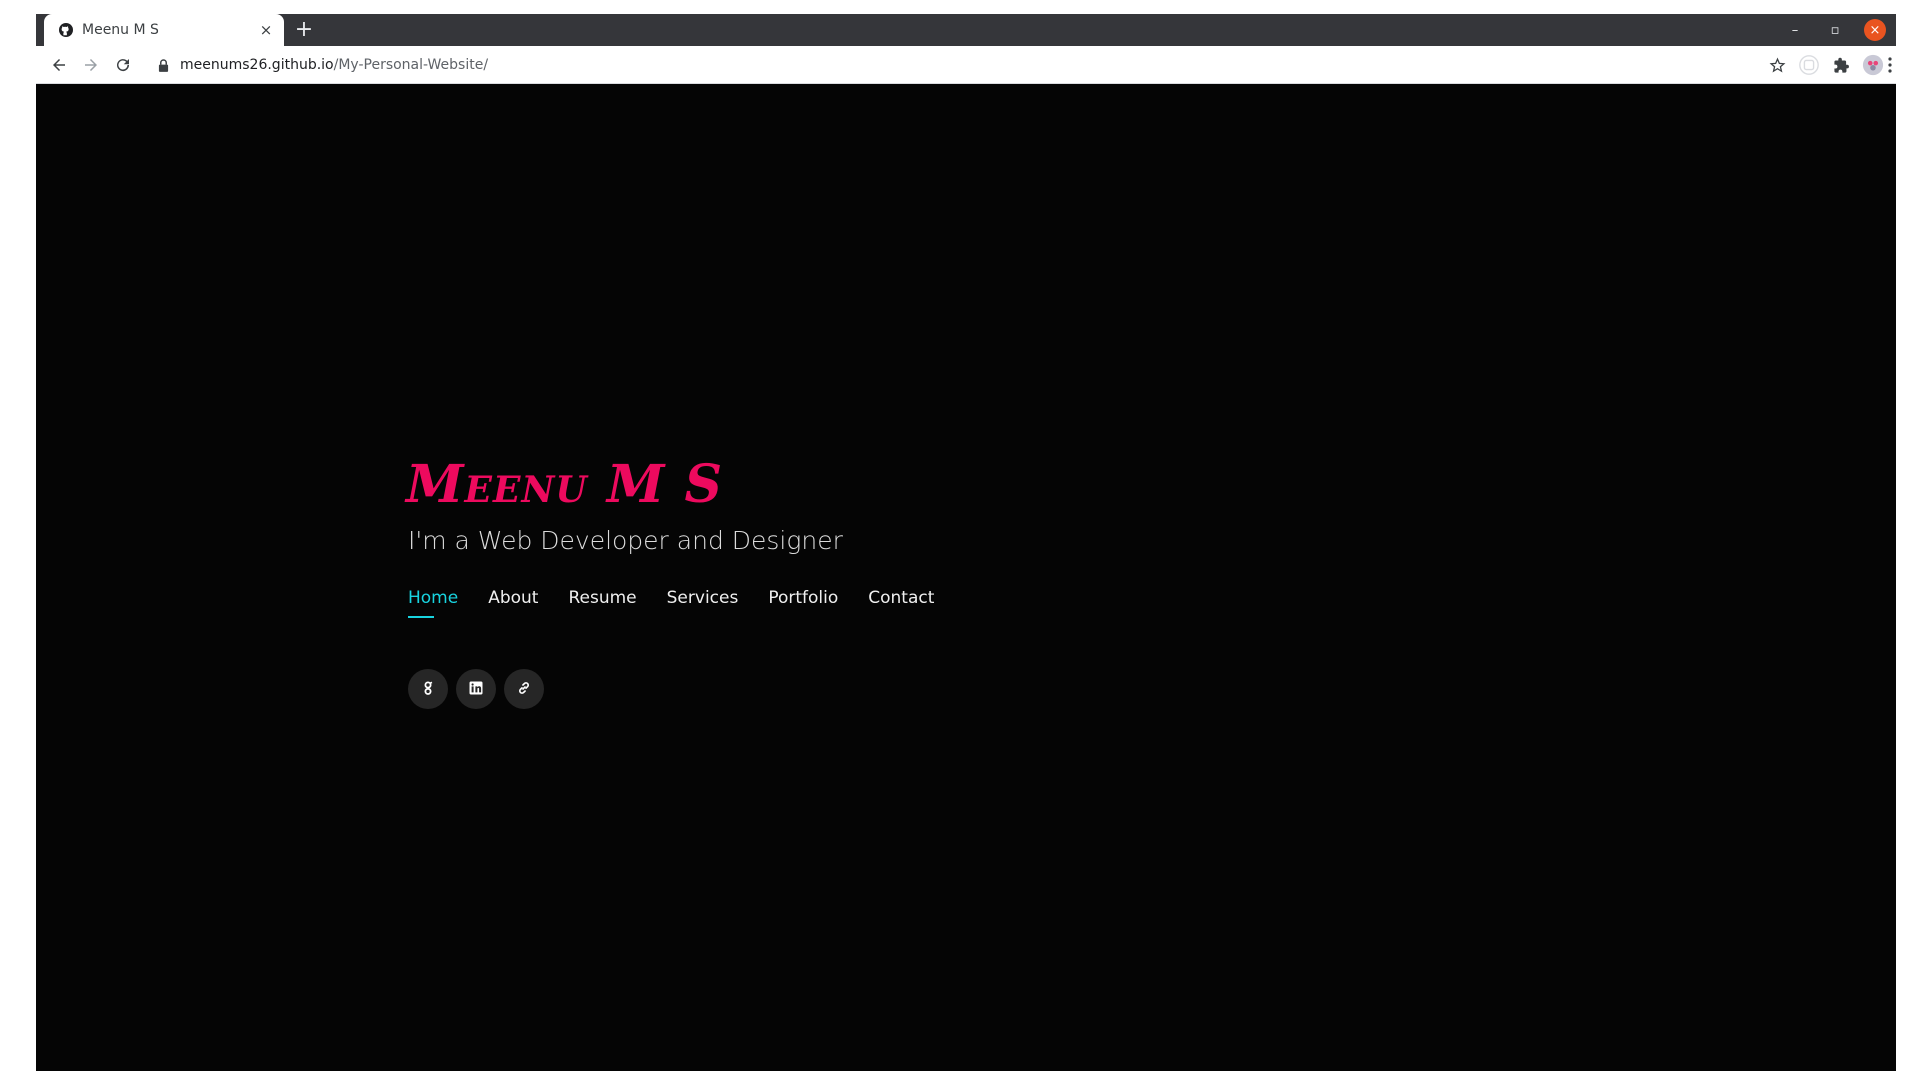  I want to click on extension-badge-icon, so click(1809, 65).